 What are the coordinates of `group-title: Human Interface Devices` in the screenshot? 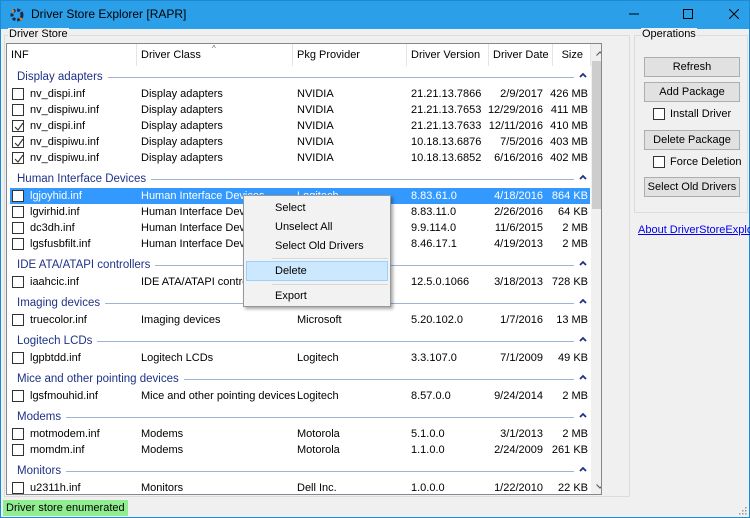 It's located at (84, 179).